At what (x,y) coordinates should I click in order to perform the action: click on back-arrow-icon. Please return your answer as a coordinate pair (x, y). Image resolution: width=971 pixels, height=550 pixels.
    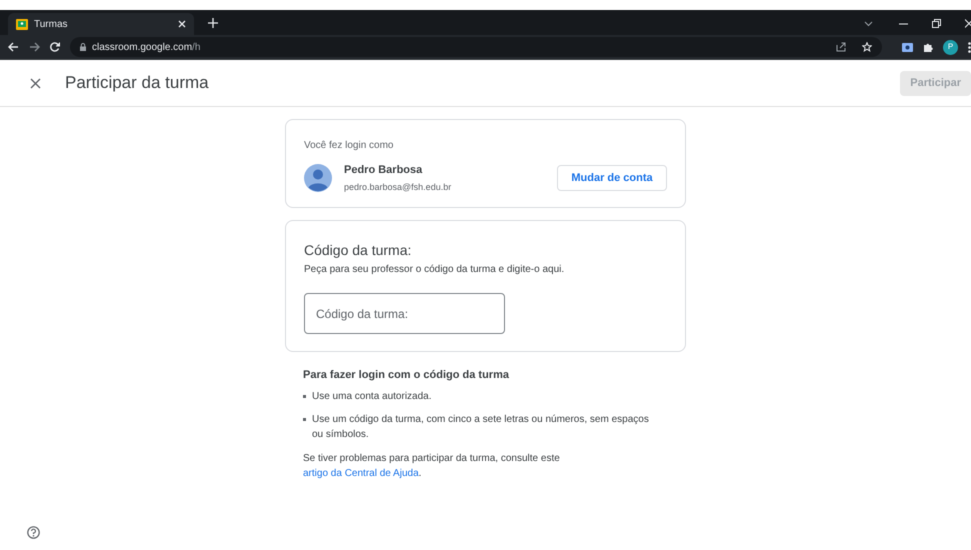
    Looking at the image, I should click on (13, 47).